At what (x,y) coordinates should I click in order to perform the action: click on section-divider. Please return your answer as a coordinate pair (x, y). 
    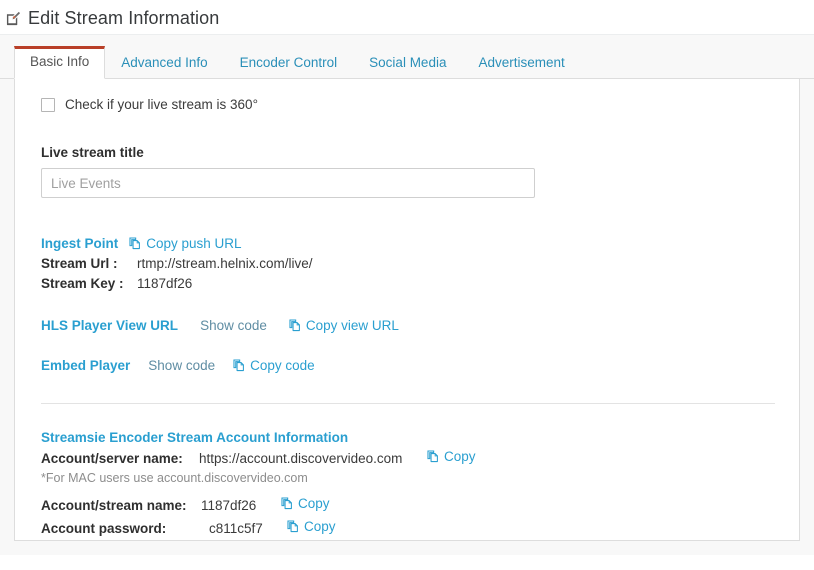
    Looking at the image, I should click on (408, 403).